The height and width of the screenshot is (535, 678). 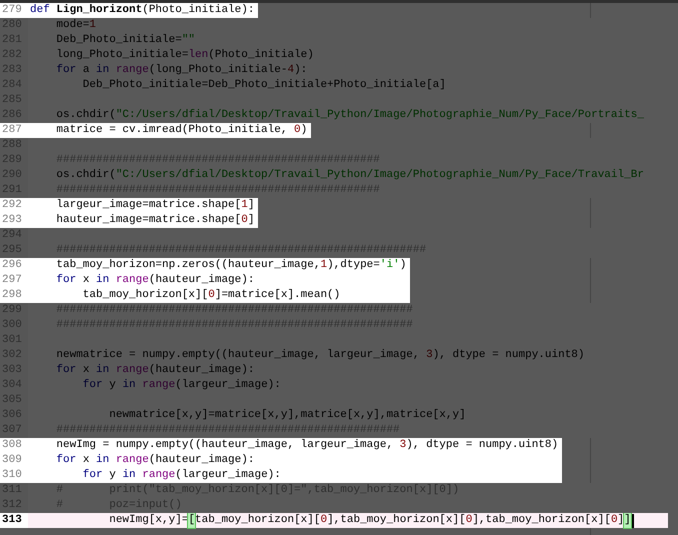 What do you see at coordinates (181, 70) in the screenshot?
I see `code-text: for a in range(long_Photo_initiale-4):` at bounding box center [181, 70].